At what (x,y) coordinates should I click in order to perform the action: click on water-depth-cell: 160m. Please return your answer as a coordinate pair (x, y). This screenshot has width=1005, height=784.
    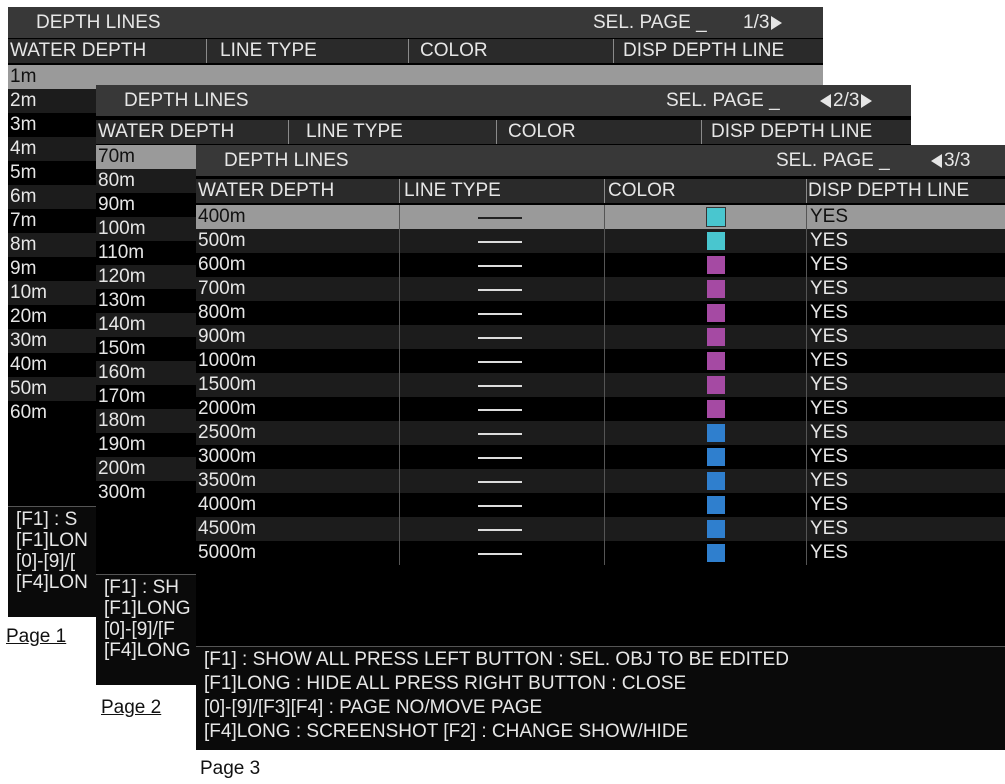
    Looking at the image, I should click on (122, 372).